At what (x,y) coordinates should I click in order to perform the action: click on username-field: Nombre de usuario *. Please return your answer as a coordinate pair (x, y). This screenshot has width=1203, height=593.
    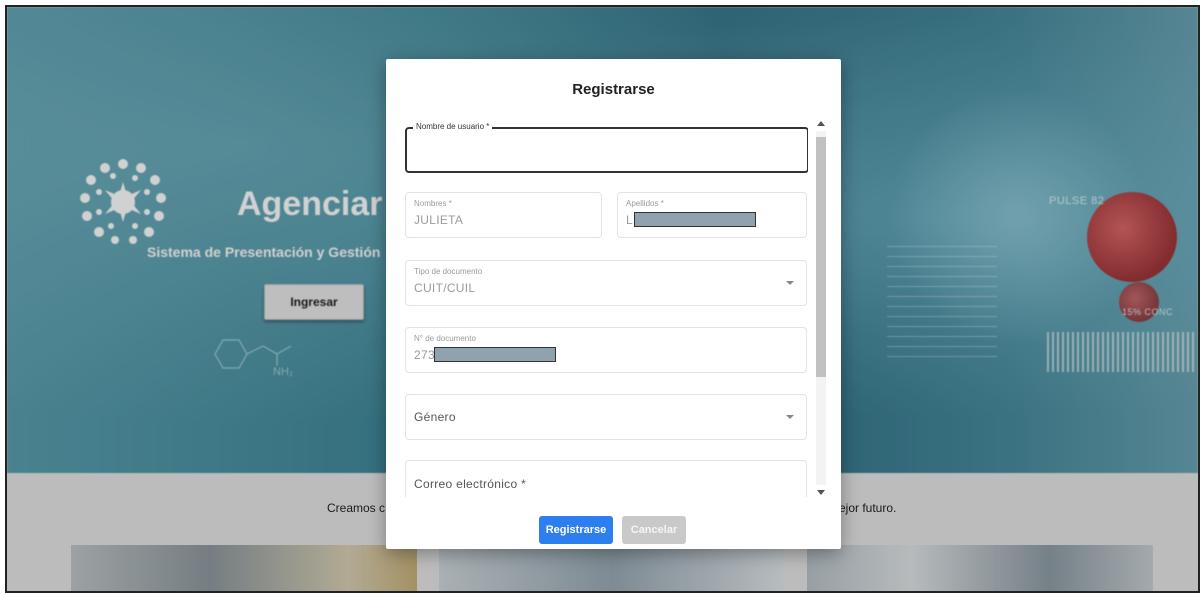
    Looking at the image, I should click on (606, 147).